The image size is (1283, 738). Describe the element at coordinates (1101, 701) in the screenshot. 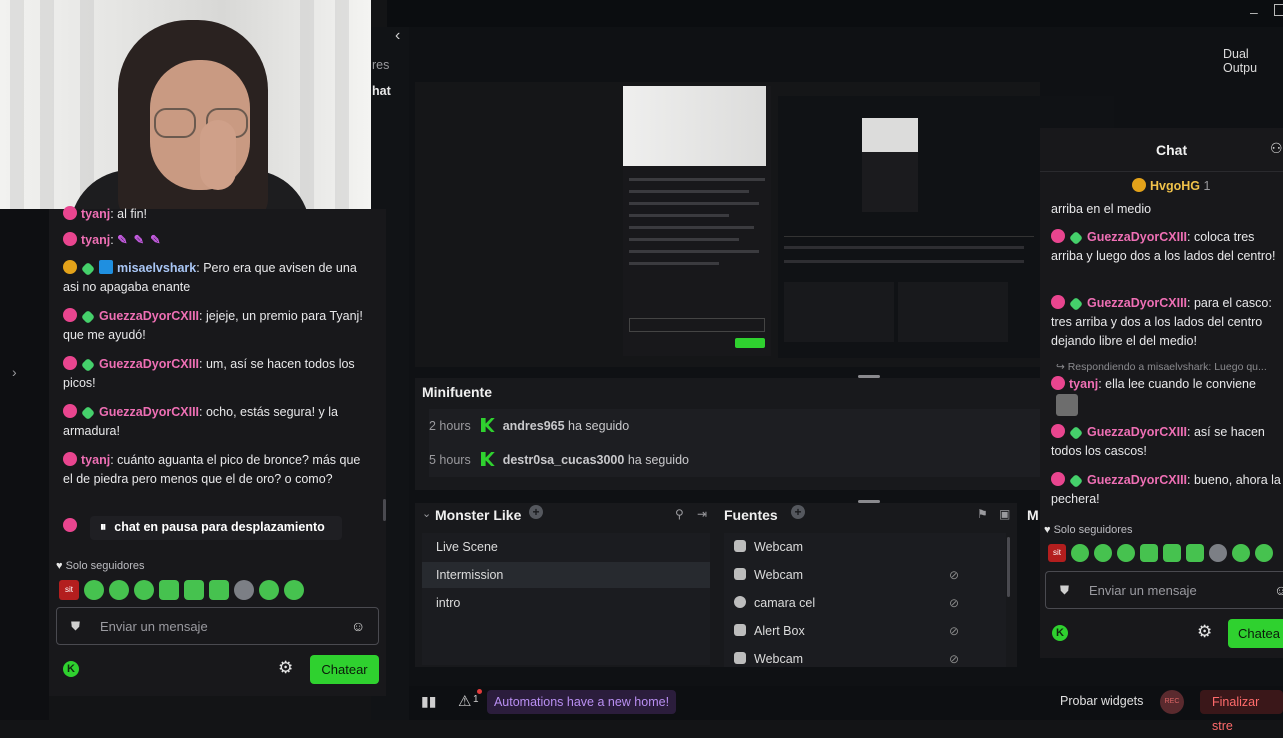

I see `test-widgets-button: Probar widgets` at that location.